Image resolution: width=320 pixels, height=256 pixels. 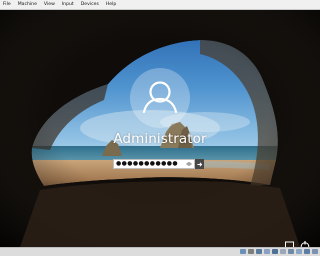 What do you see at coordinates (291, 251) in the screenshot?
I see `cpu-icon` at bounding box center [291, 251].